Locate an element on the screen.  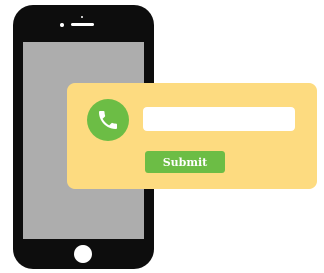
phone-handset-icon is located at coordinates (108, 120).